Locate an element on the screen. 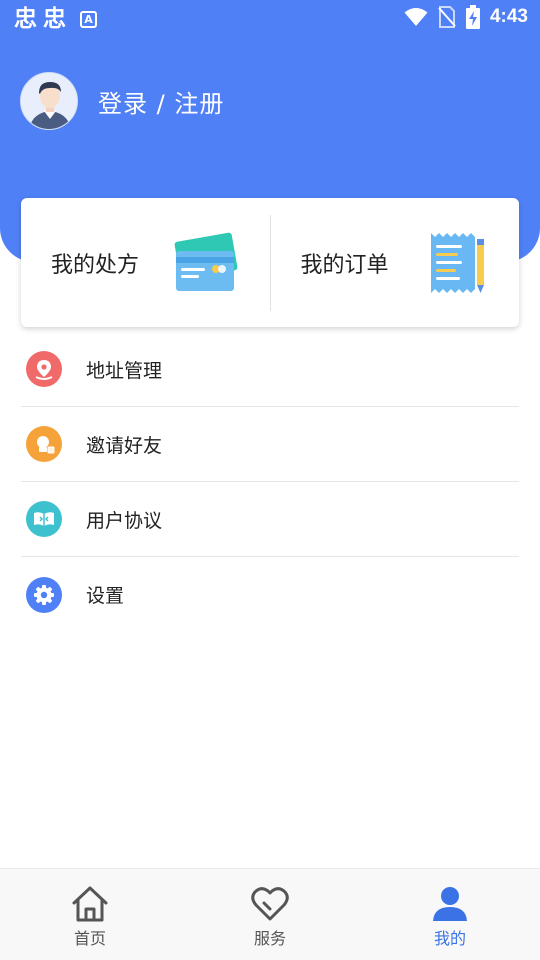 Image resolution: width=540 pixels, height=960 pixels. a-notification-icon: A is located at coordinates (88, 19).